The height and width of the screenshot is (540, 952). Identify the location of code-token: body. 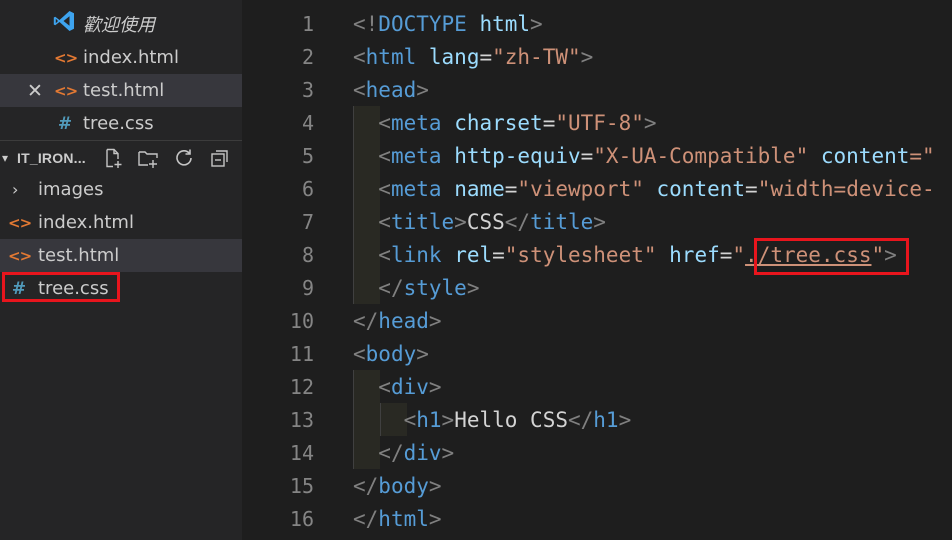
(391, 354).